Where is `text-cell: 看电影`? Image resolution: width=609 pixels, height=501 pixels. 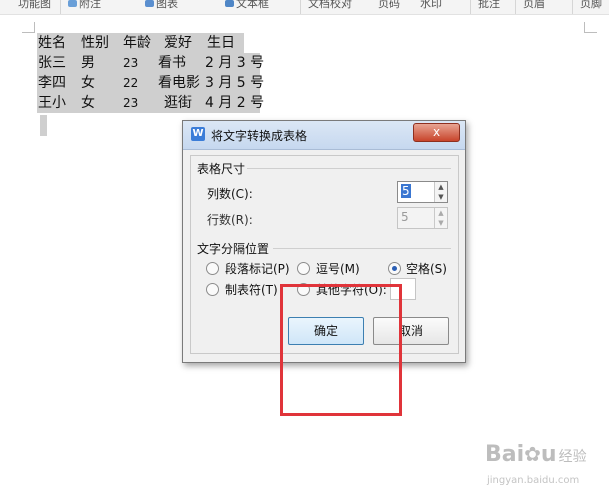
text-cell: 看电影 is located at coordinates (179, 83).